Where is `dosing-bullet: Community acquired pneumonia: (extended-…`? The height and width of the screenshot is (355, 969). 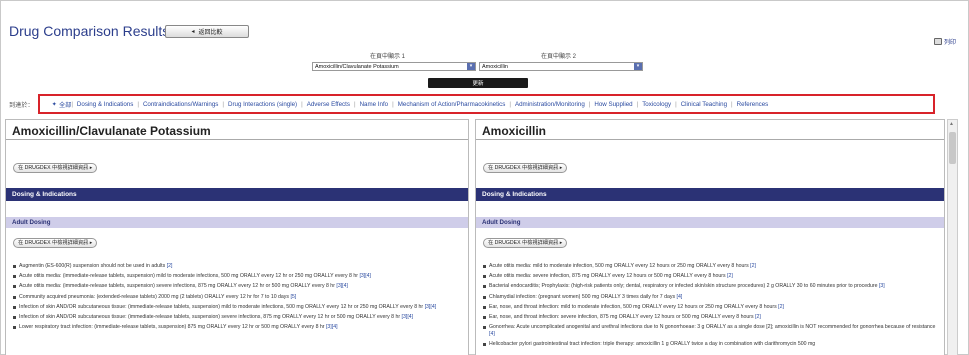
dosing-bullet: Community acquired pneumonia: (extended-… is located at coordinates (237, 297).